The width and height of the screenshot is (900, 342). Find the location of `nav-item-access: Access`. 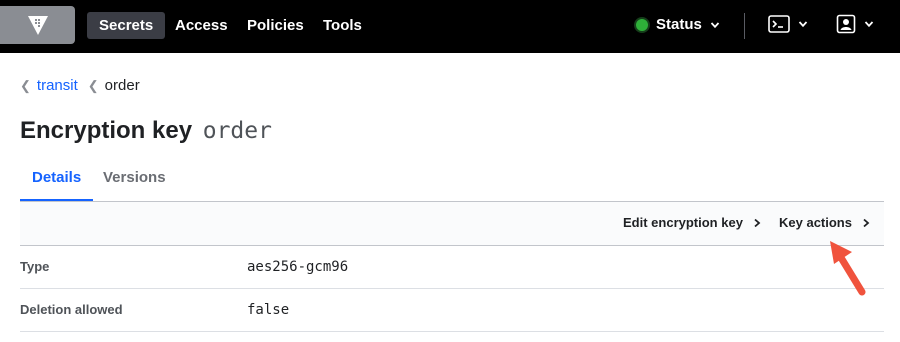

nav-item-access: Access is located at coordinates (201, 25).